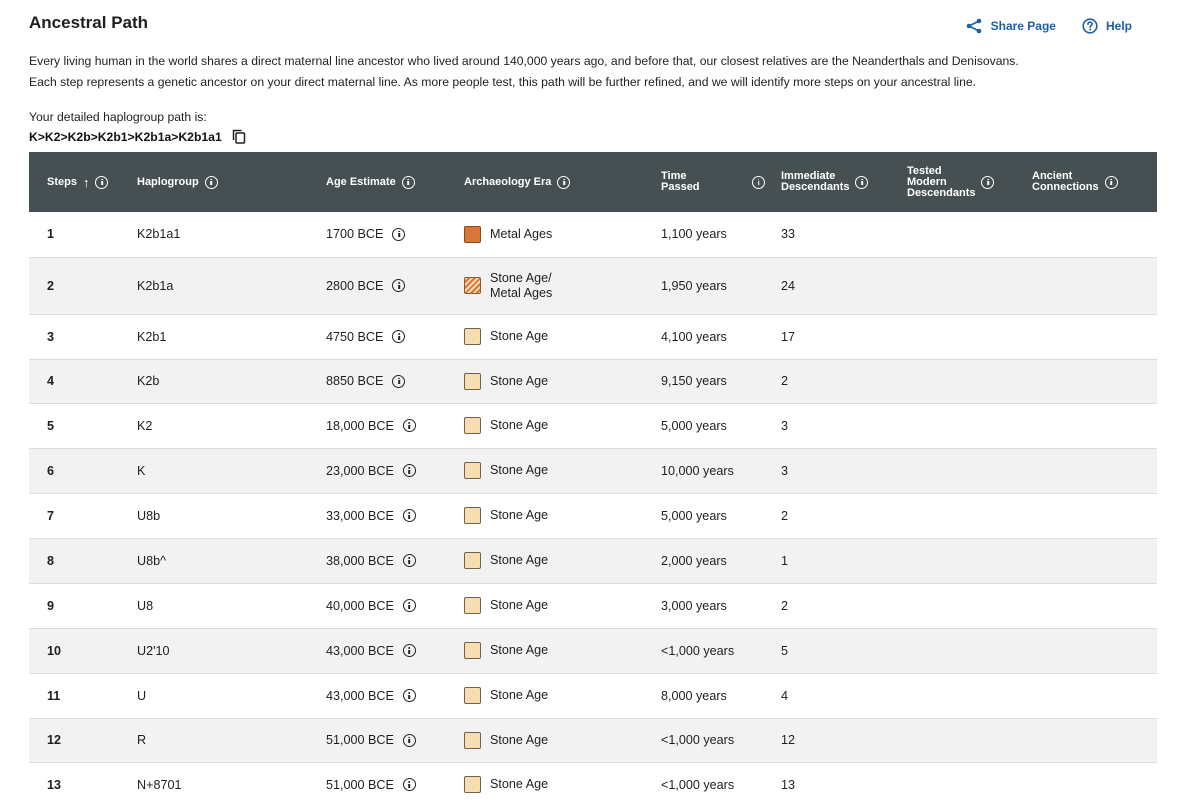 The image size is (1200, 804). I want to click on step-cell: 2, so click(51, 285).